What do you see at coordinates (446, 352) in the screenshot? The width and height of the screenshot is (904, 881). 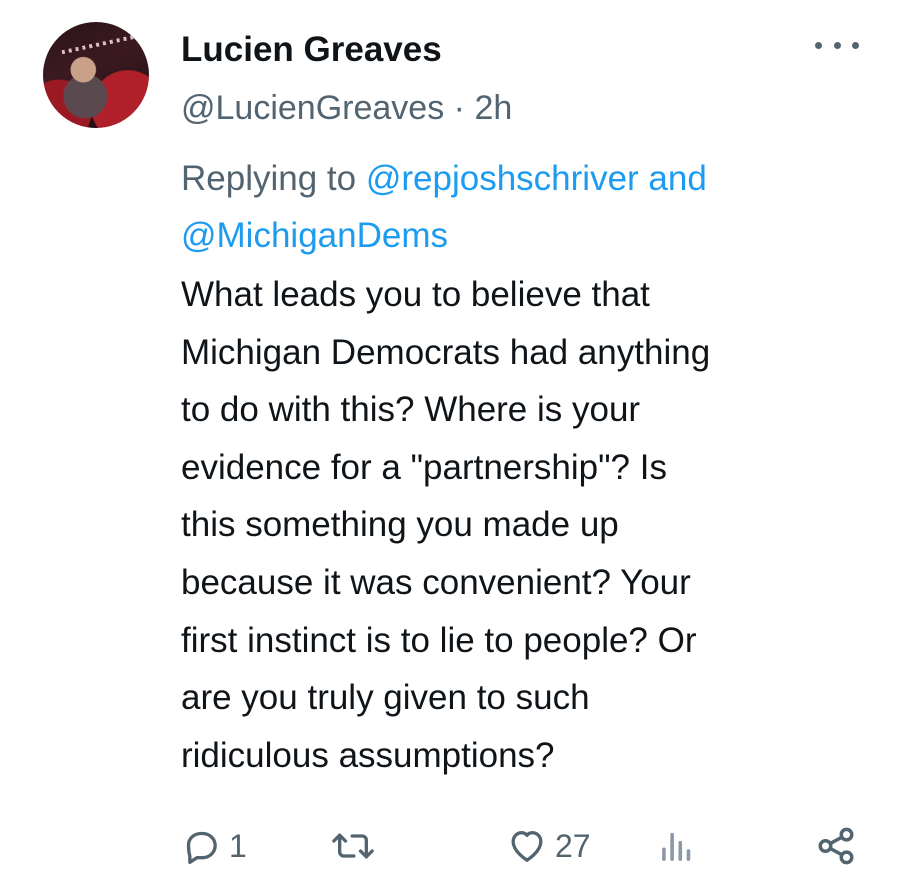 I see `tweet-body-line: Michigan Democrats had anything` at bounding box center [446, 352].